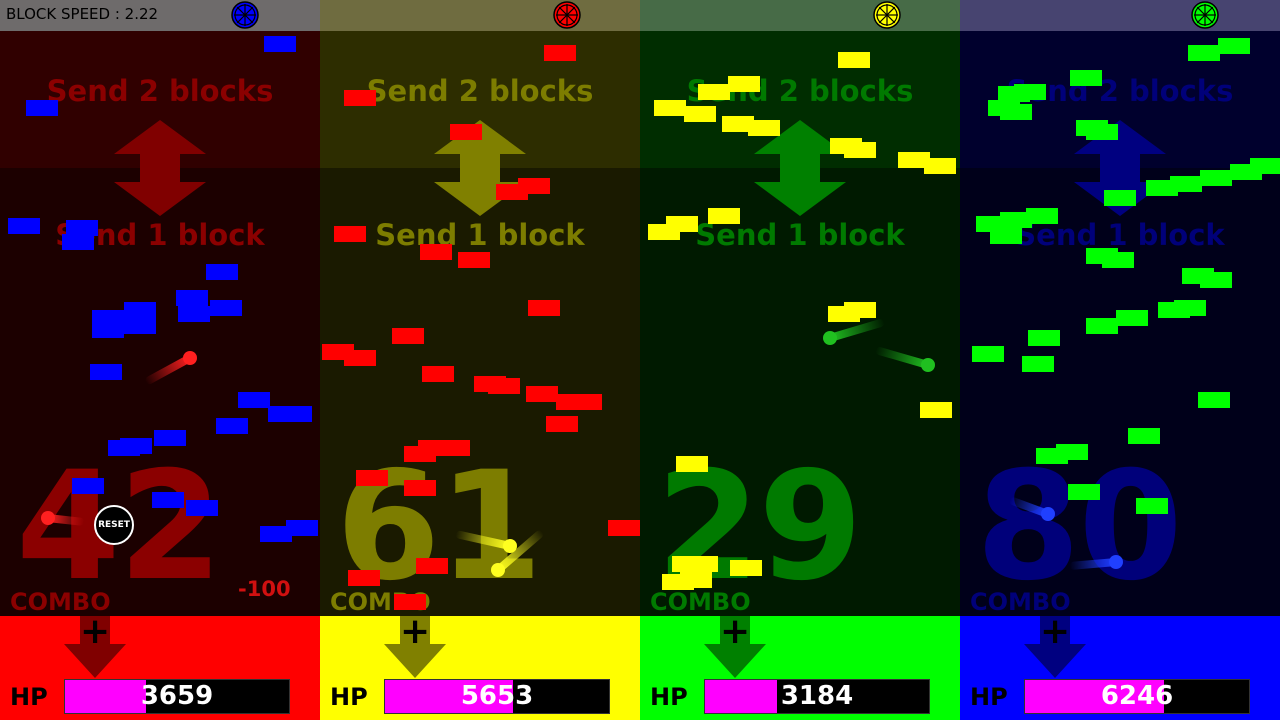 The image size is (1280, 720). I want to click on send-two-label: Send 2 blocks, so click(800, 91).